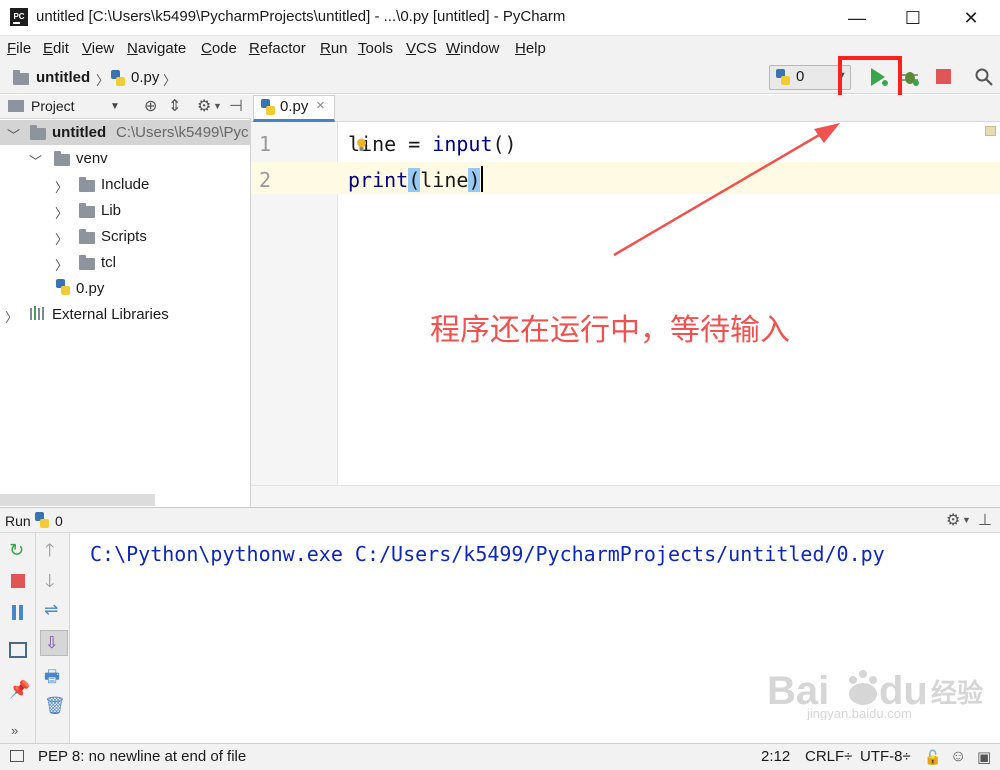 Image resolution: width=1000 pixels, height=770 pixels. Describe the element at coordinates (625, 496) in the screenshot. I see `editor-footer` at that location.